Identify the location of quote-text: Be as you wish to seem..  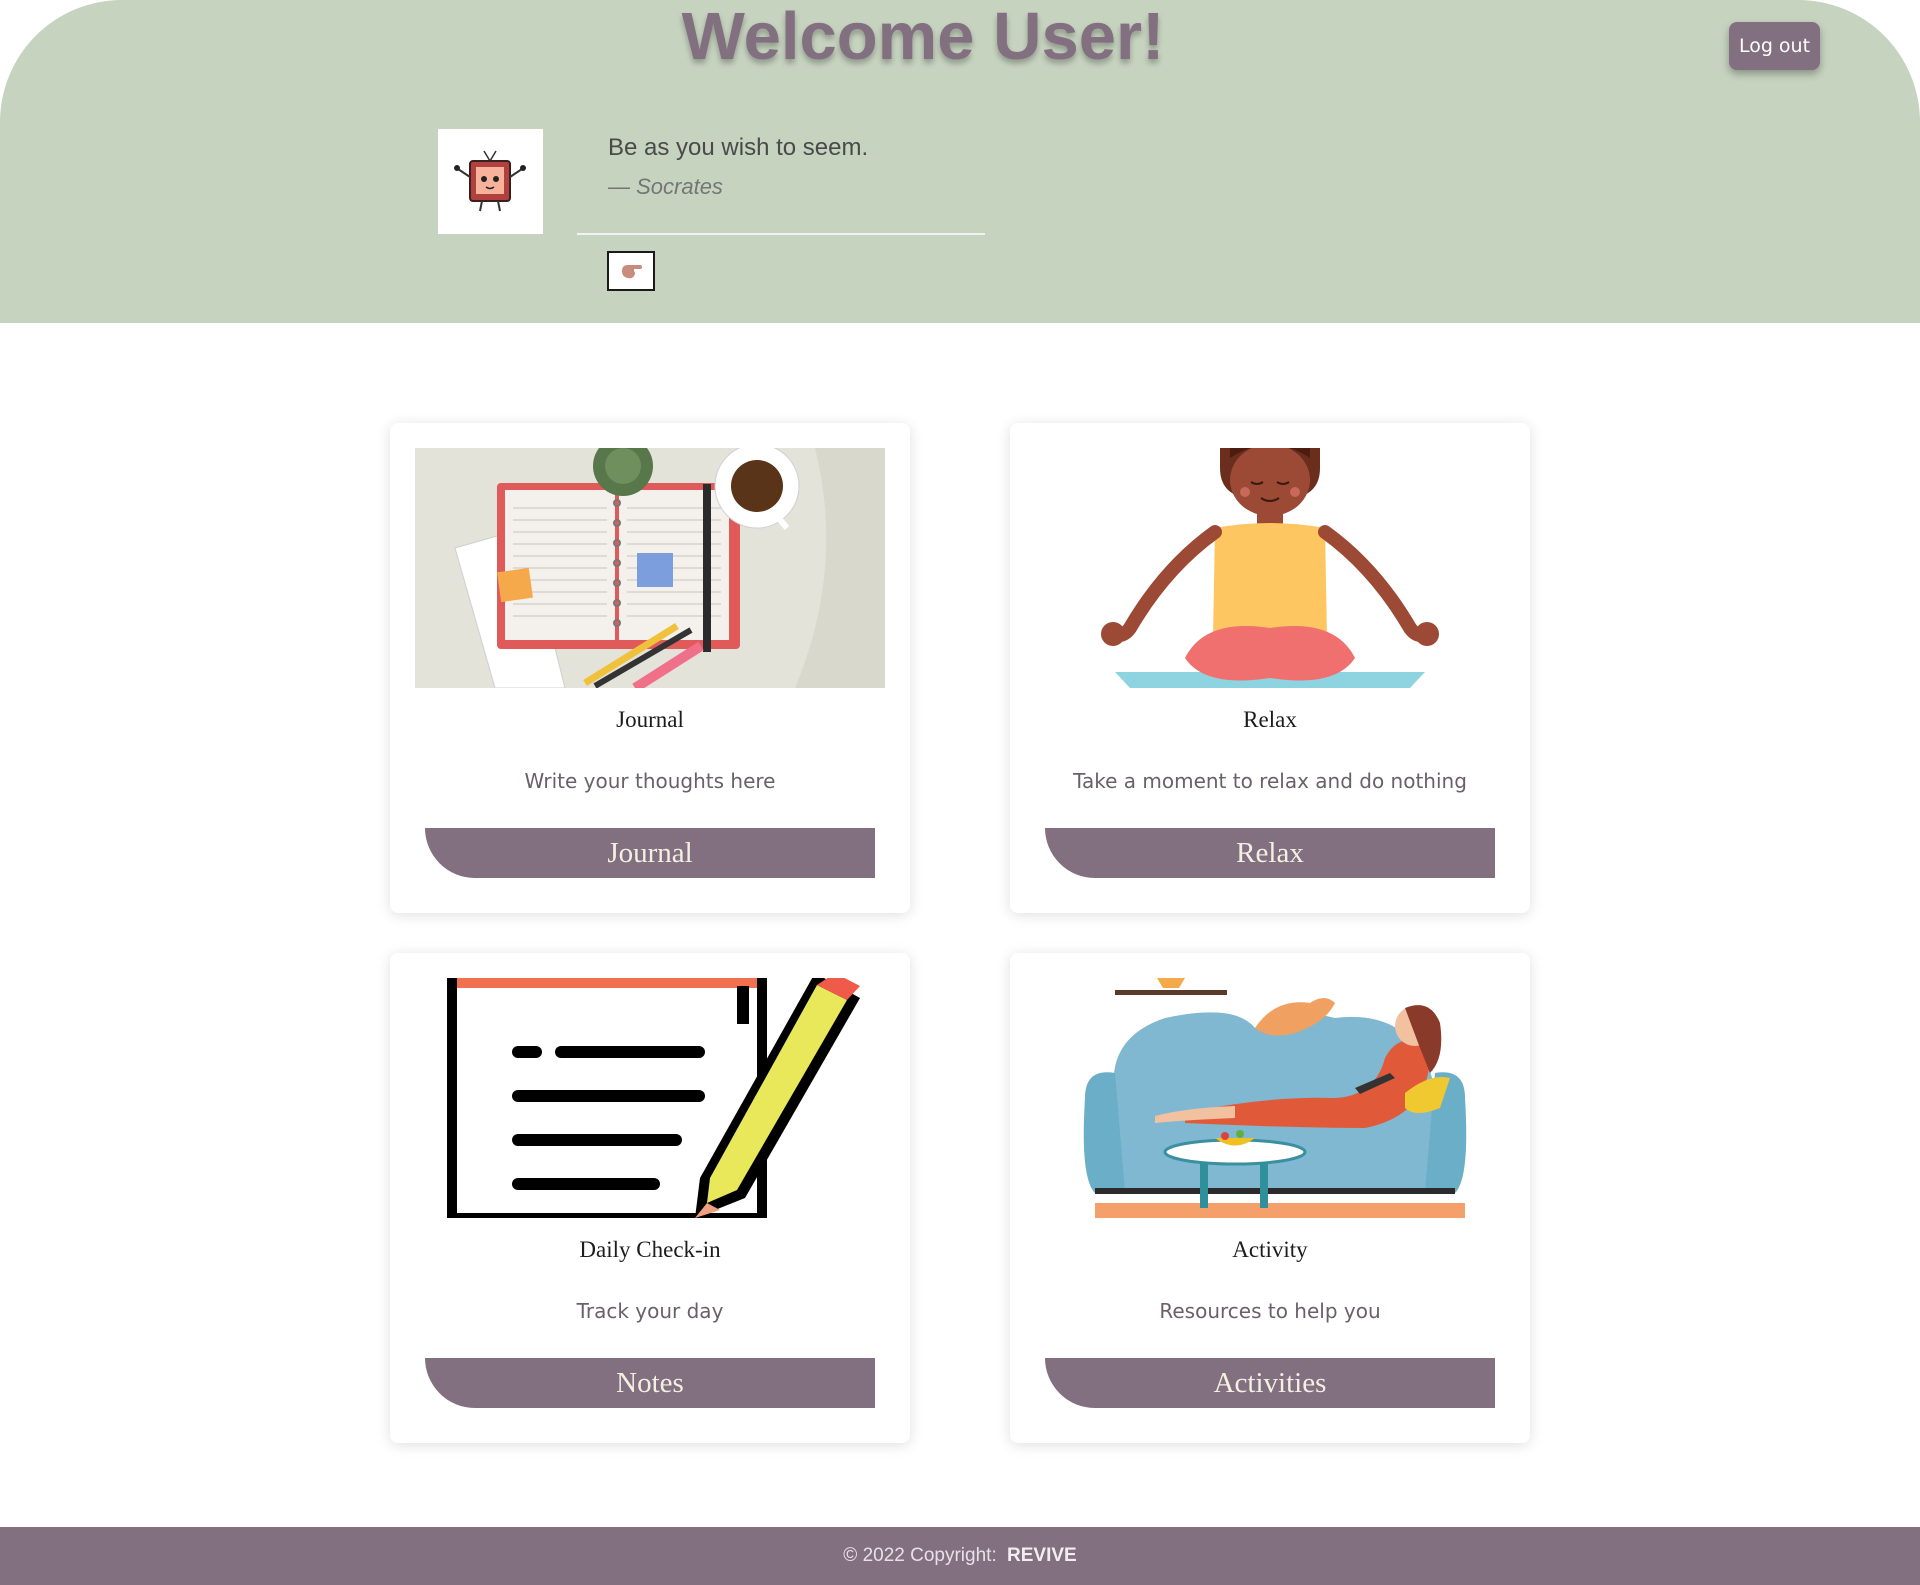
(738, 147).